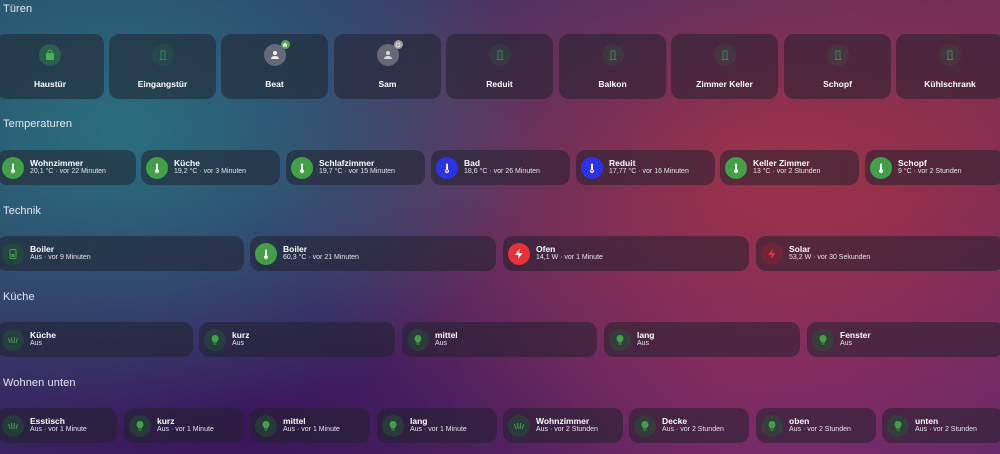  Describe the element at coordinates (724, 84) in the screenshot. I see `door-tile-label: Zimmer Keller` at that location.